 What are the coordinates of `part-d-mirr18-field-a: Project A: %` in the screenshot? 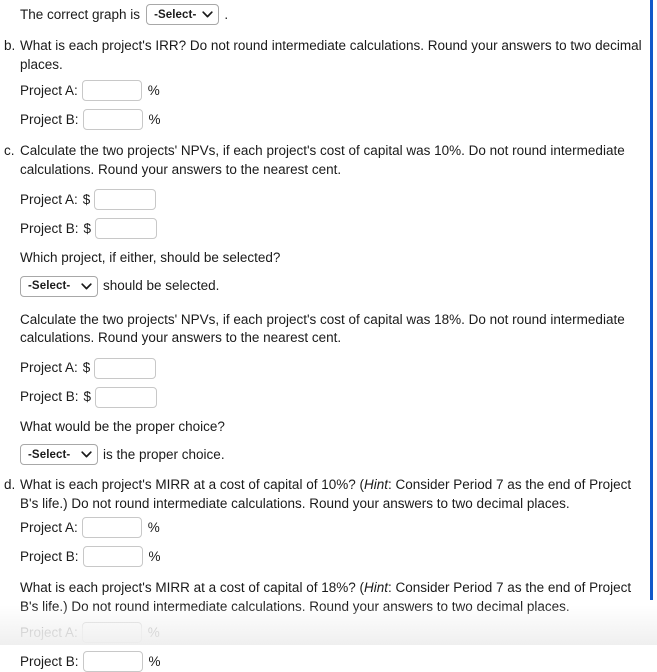 It's located at (331, 632).